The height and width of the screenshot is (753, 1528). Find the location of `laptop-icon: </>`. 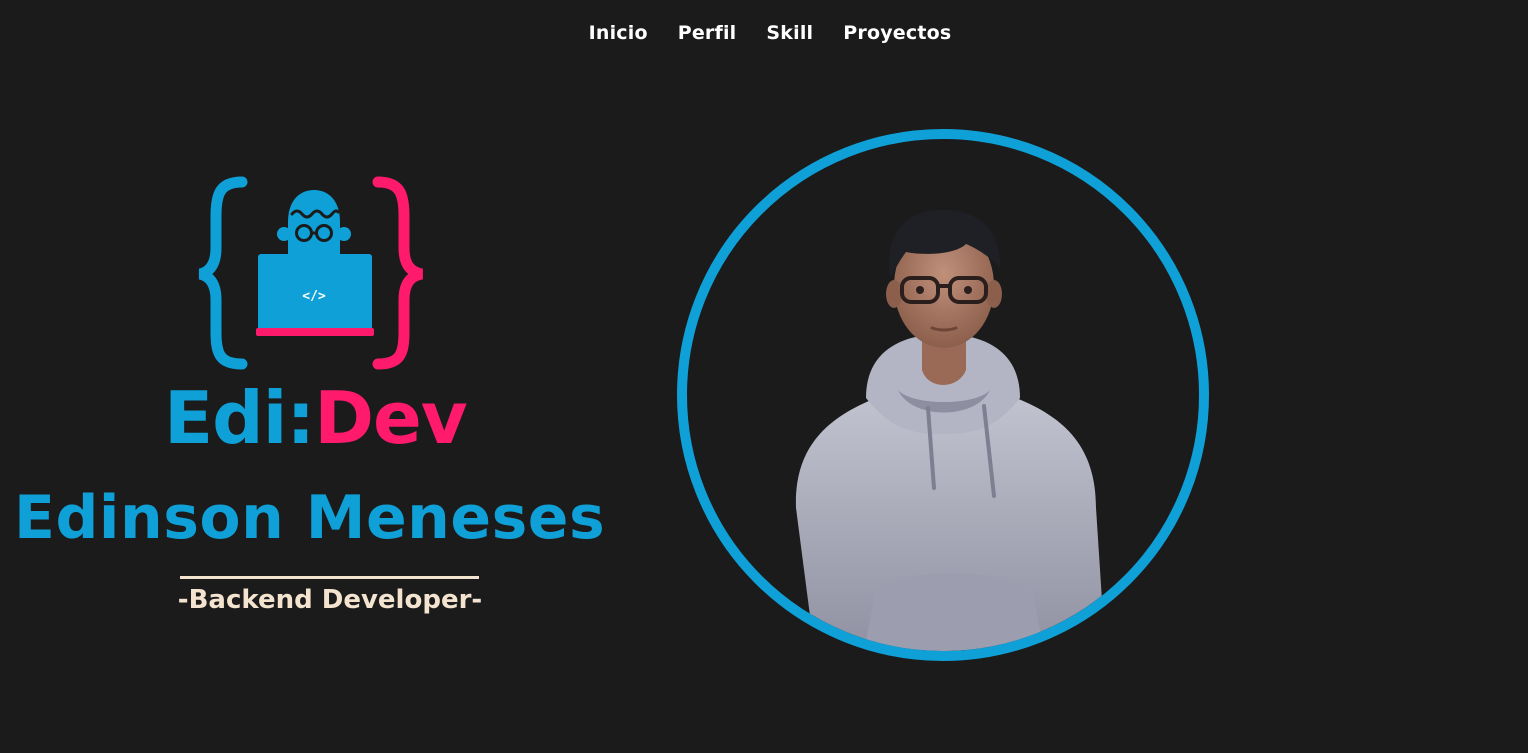

laptop-icon: </> is located at coordinates (315, 295).